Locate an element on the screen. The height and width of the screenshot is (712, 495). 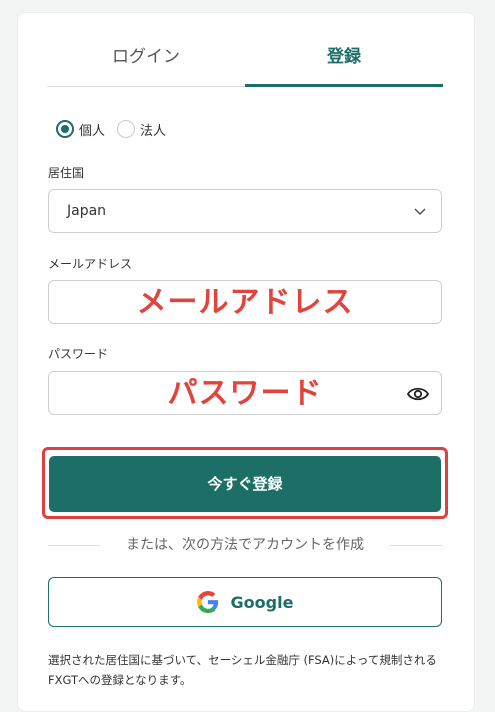
divider-left is located at coordinates (74, 545).